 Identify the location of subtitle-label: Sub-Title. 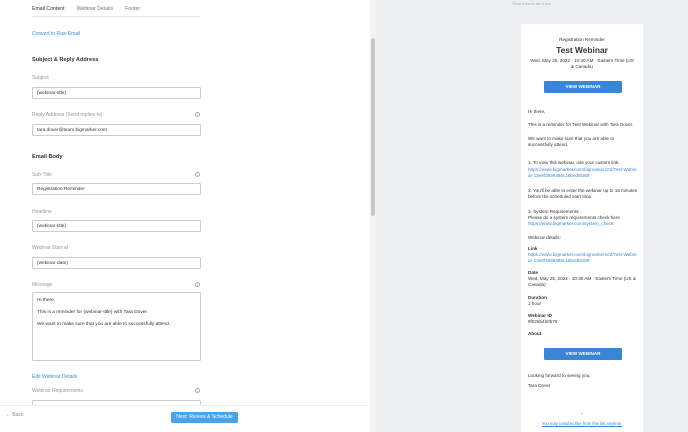
(42, 175).